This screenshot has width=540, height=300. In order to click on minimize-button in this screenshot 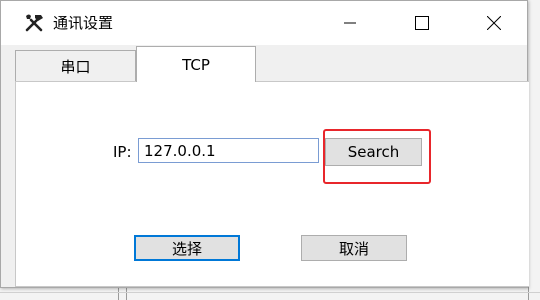, I will do `click(350, 23)`.